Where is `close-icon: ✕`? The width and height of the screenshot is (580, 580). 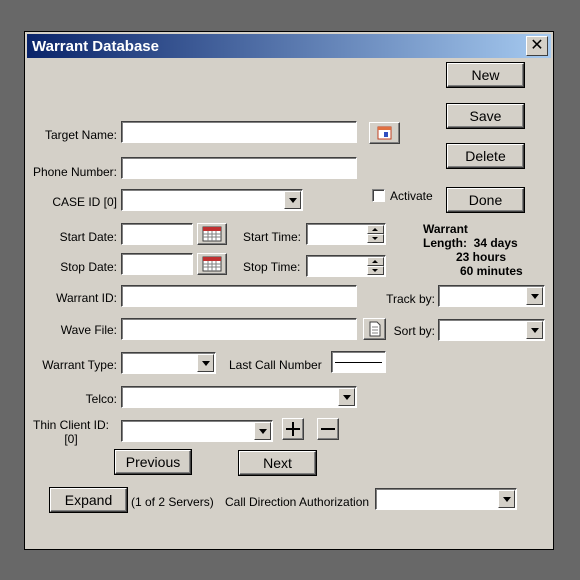 close-icon: ✕ is located at coordinates (537, 45).